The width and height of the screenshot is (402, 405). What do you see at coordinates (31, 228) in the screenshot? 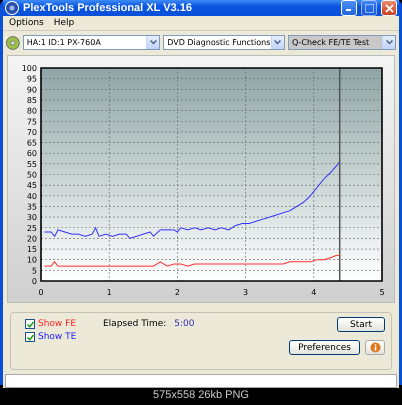
I see `y-tick-label: 25` at bounding box center [31, 228].